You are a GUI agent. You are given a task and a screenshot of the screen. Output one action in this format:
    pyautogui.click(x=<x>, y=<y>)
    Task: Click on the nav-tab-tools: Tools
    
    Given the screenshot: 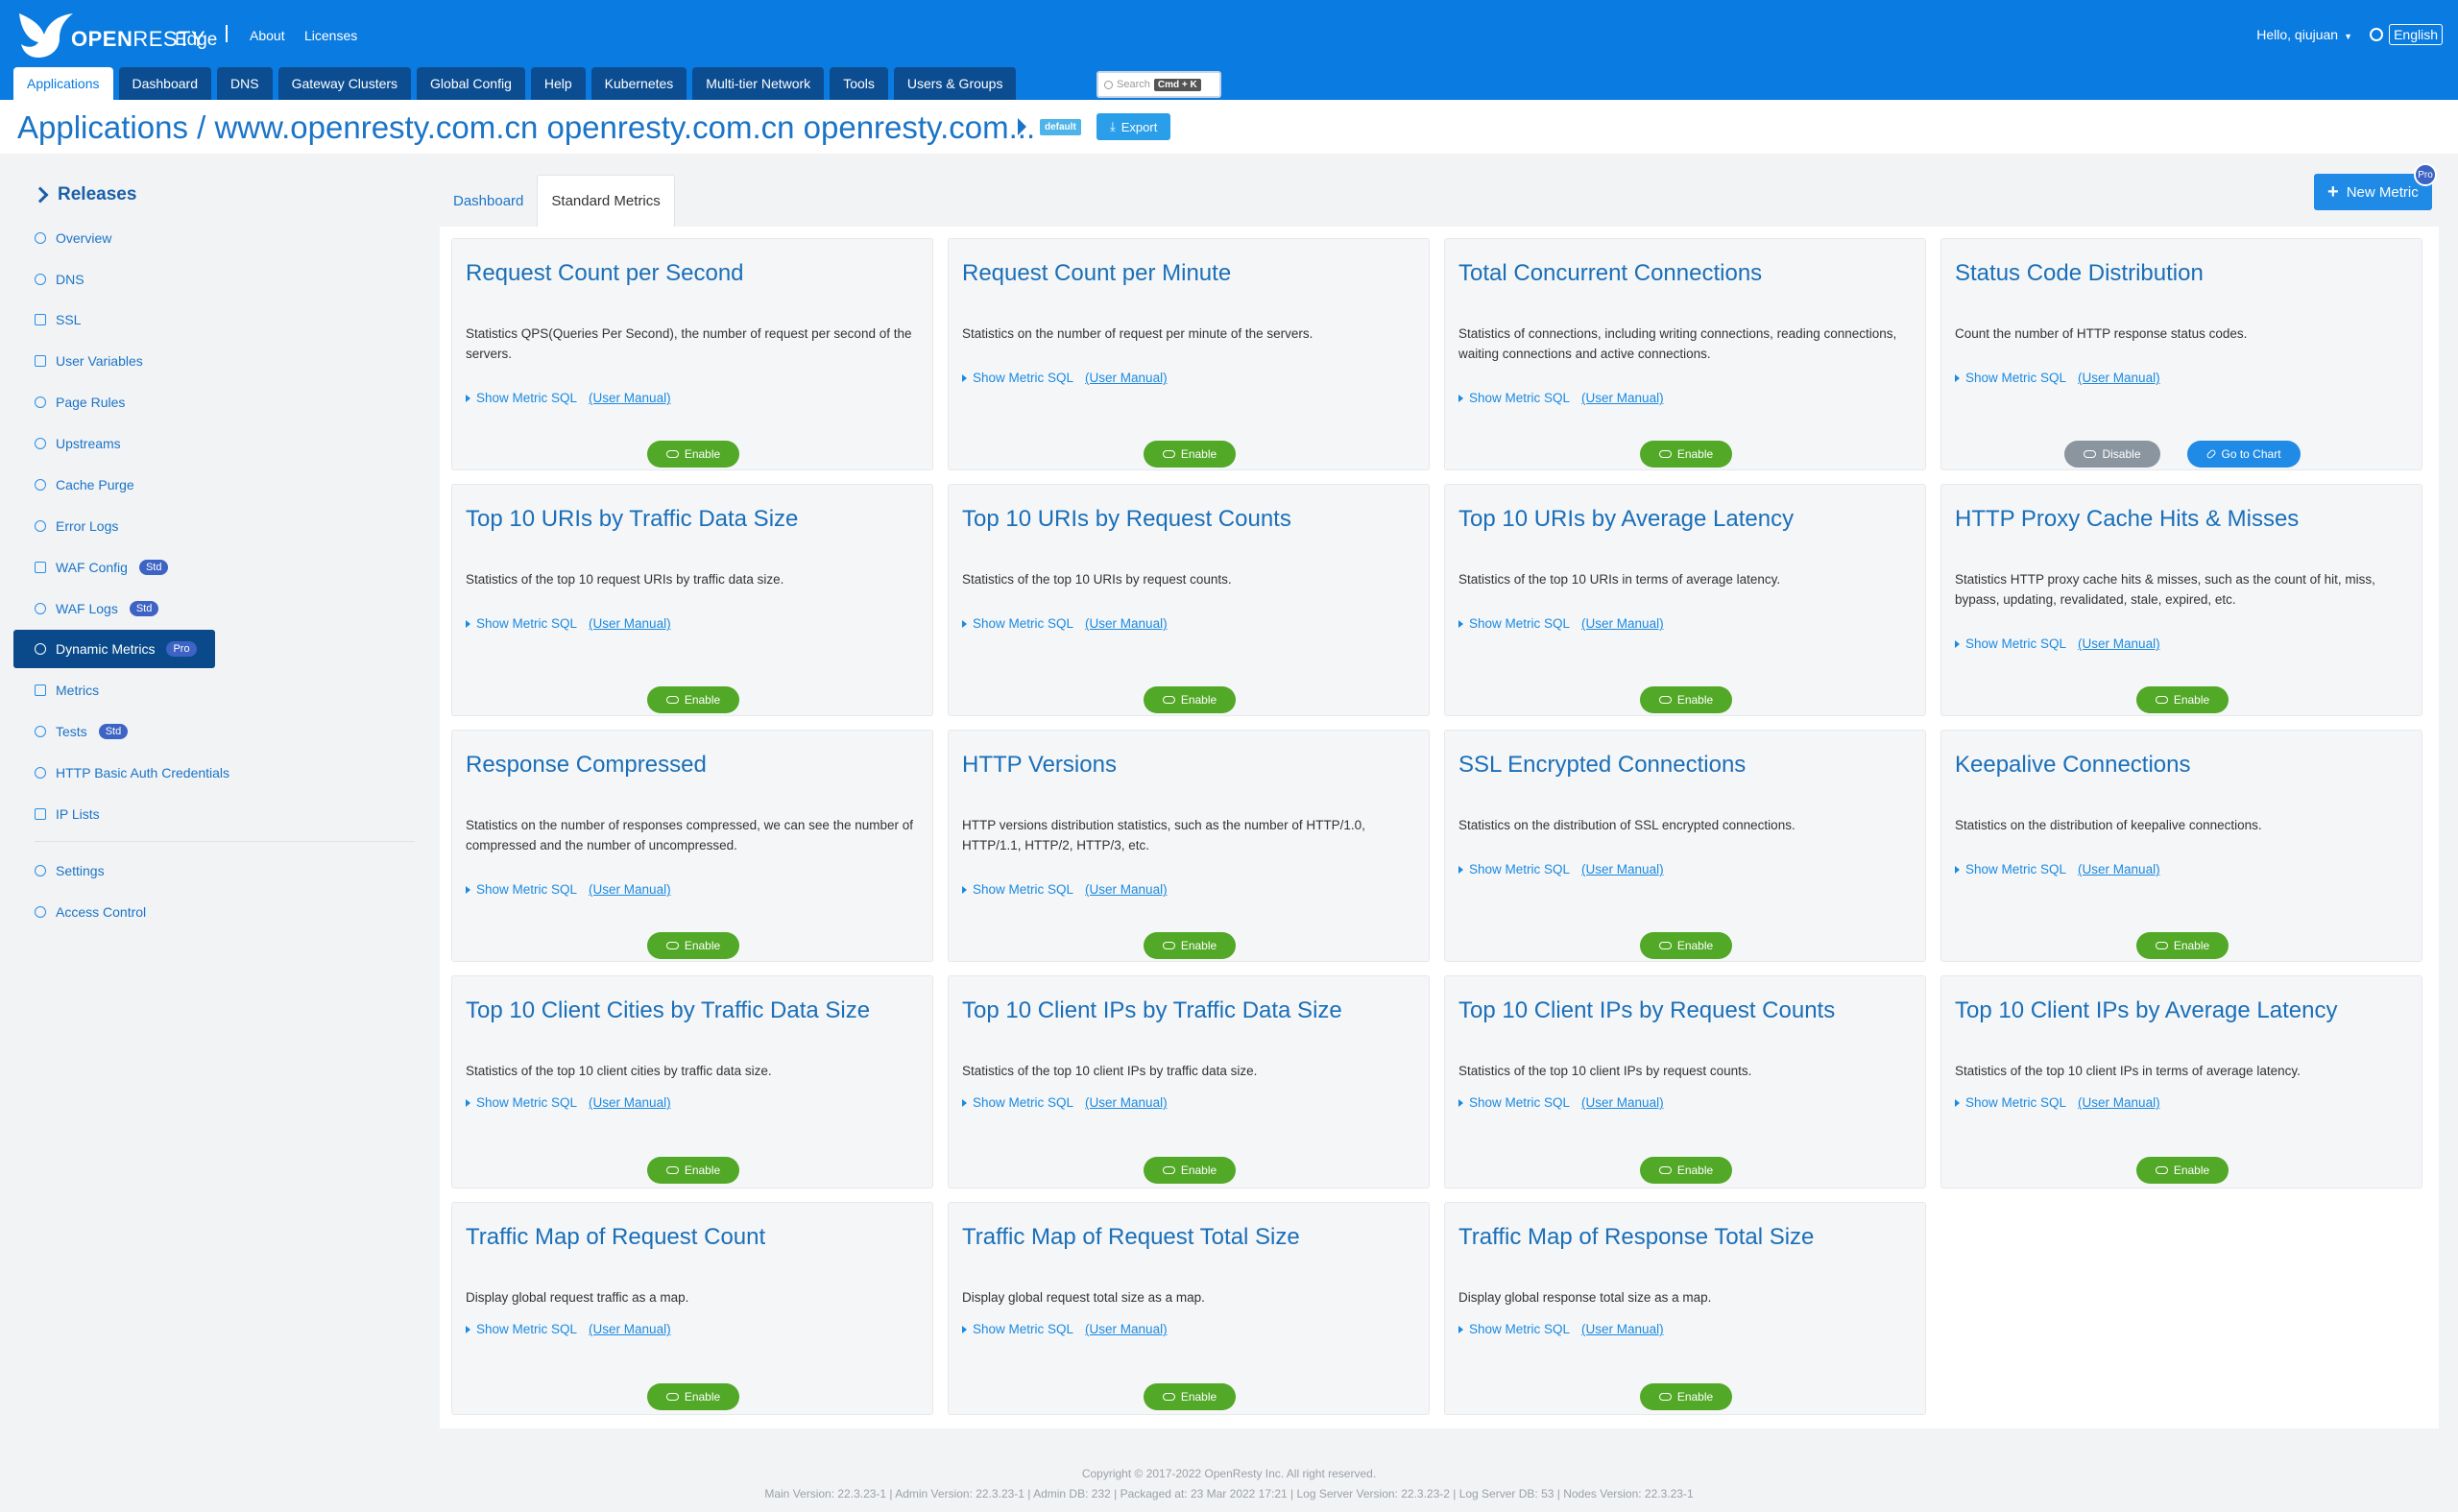 What is the action you would take?
    pyautogui.click(x=859, y=83)
    